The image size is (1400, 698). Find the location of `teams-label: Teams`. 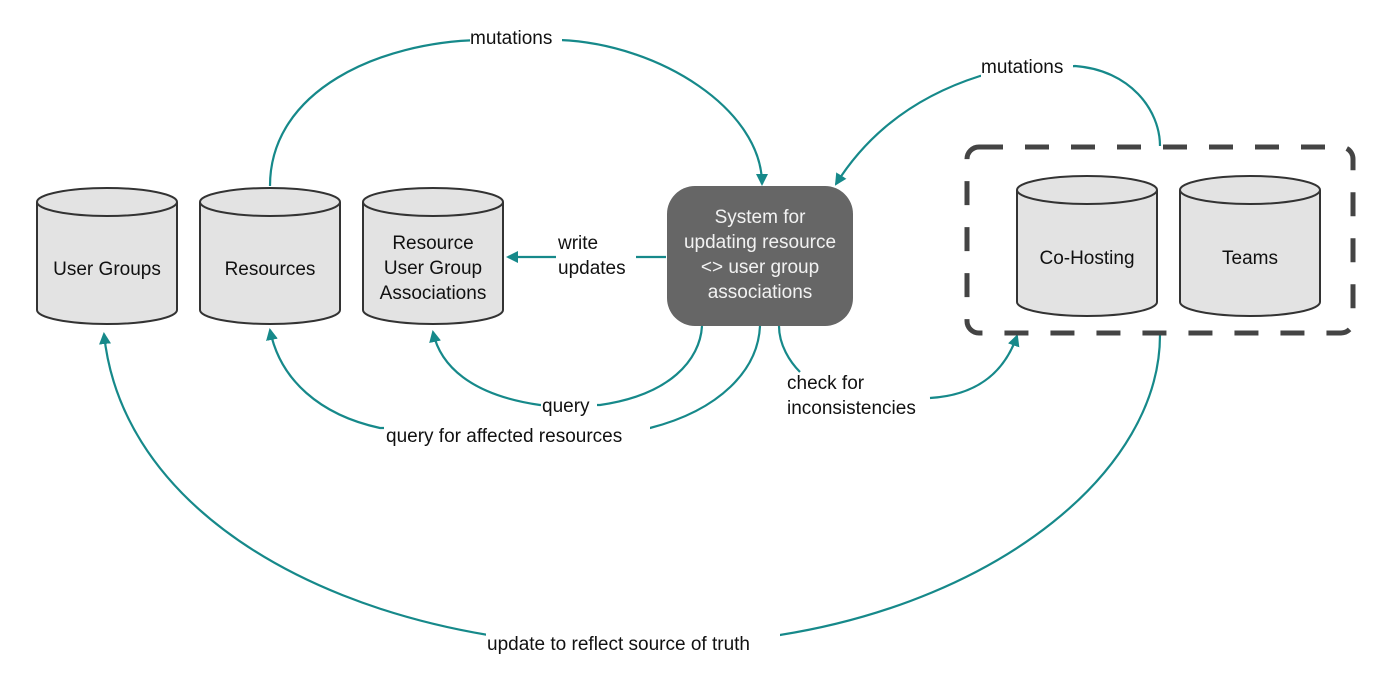

teams-label: Teams is located at coordinates (1250, 258).